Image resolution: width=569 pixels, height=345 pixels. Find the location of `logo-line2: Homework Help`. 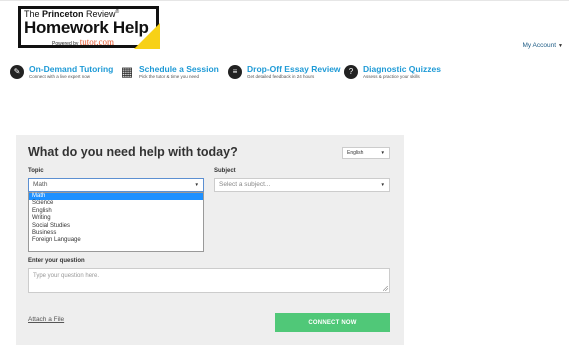

logo-line2: Homework Help is located at coordinates (86, 27).